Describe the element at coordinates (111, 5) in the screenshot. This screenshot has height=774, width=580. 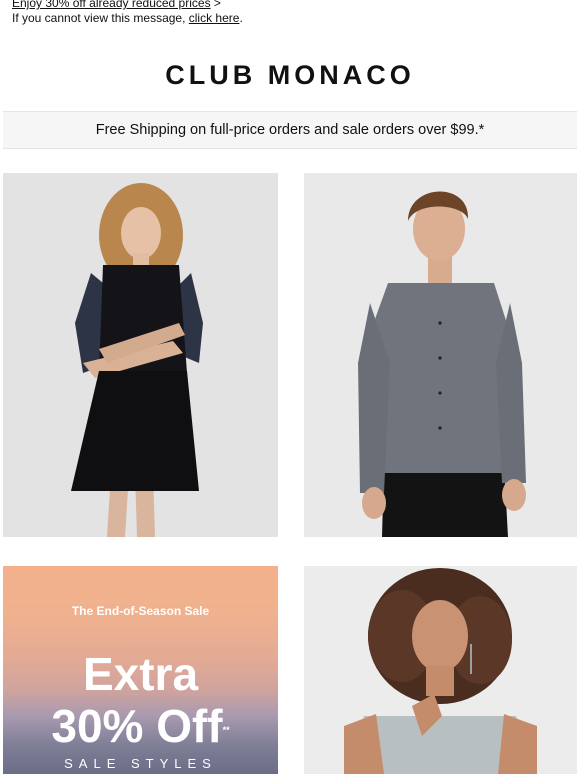
I see `offer-link: Enjoy 30% off already reduced prices` at that location.